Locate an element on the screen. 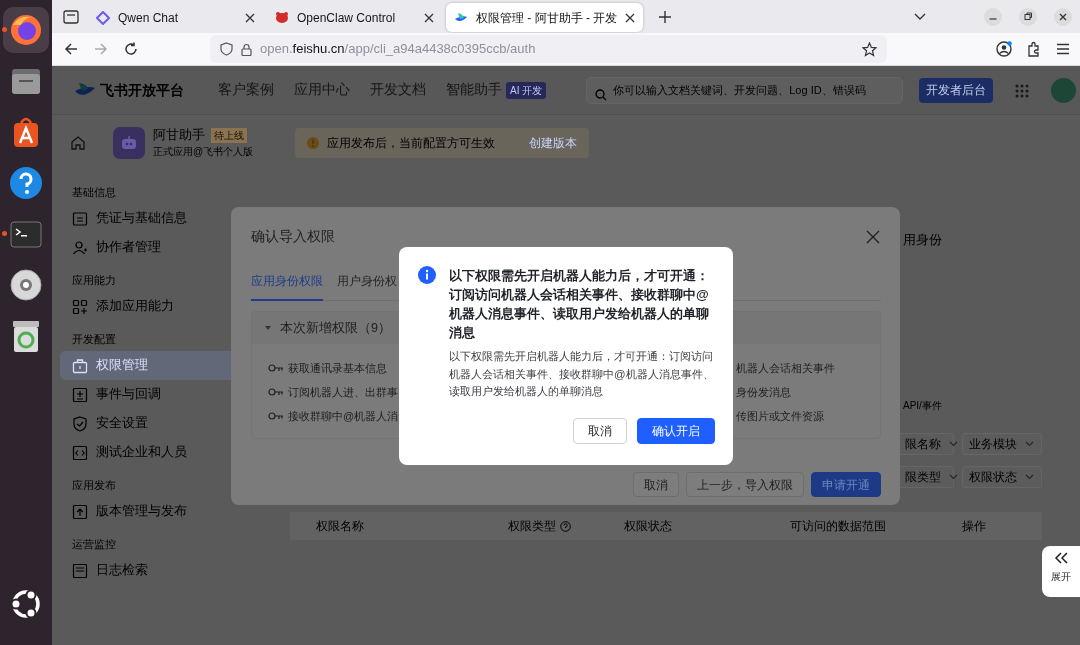 The image size is (1080, 645). url-text: open.feishu.cn/app/cli_a94a4438c0395ccb/auth is located at coordinates (398, 49).